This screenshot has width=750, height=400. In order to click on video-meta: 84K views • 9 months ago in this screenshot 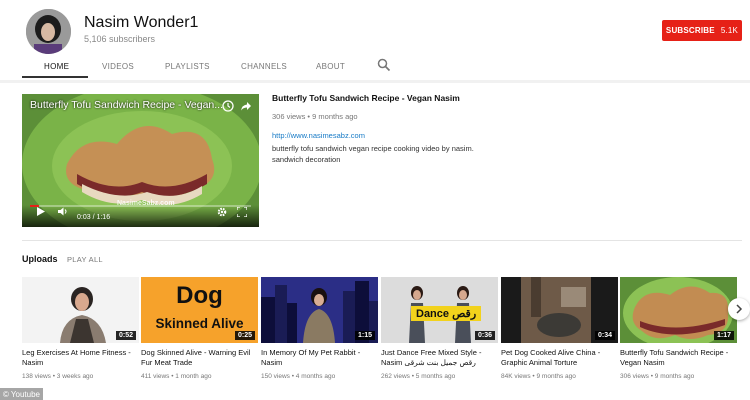, I will do `click(538, 376)`.